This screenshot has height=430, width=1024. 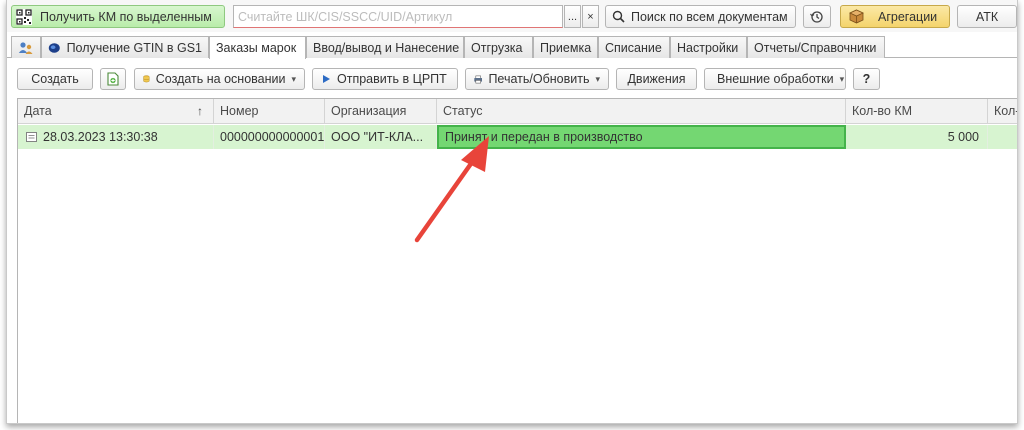 I want to click on tab-label: Заказы марок, so click(x=256, y=48).